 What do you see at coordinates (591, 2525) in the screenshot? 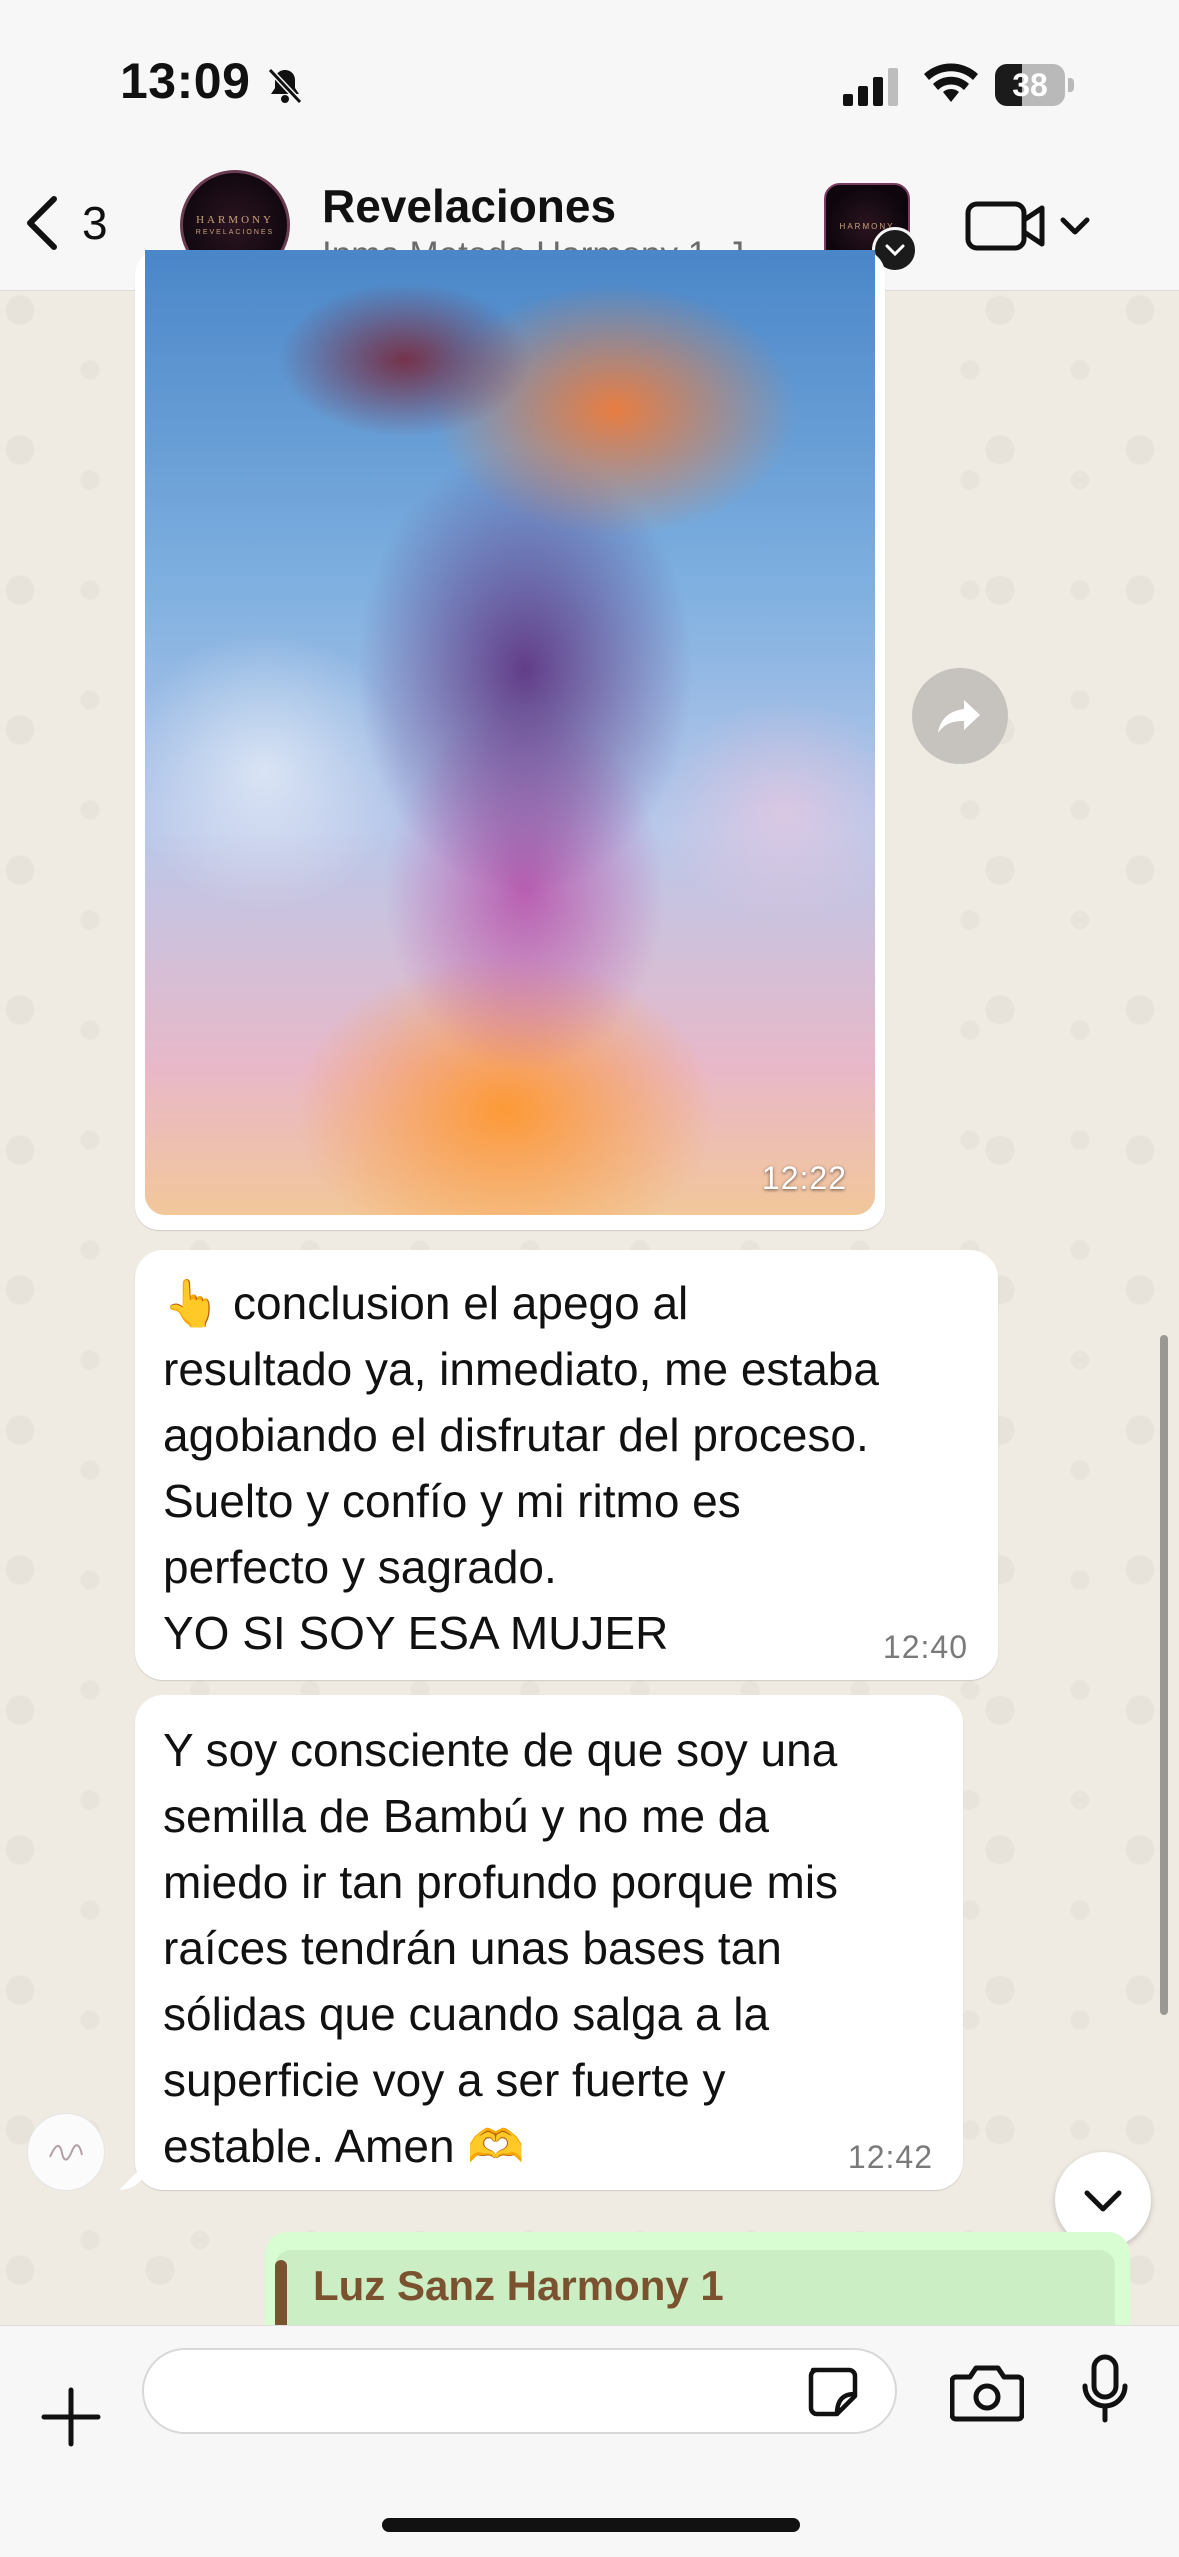
I see `home-indicator` at bounding box center [591, 2525].